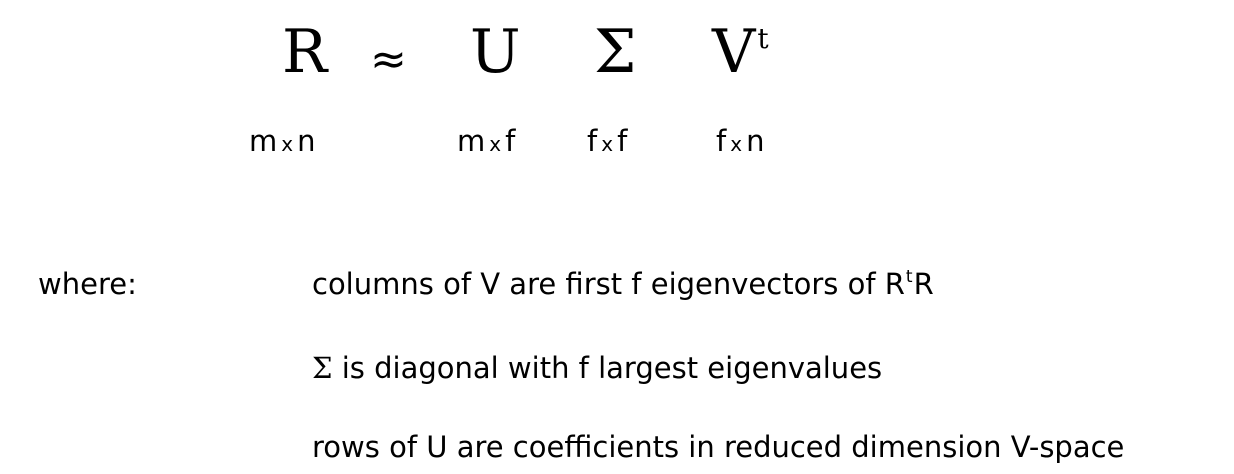 The image size is (1234, 474). I want to click on dim-v-rows: f, so click(721, 141).